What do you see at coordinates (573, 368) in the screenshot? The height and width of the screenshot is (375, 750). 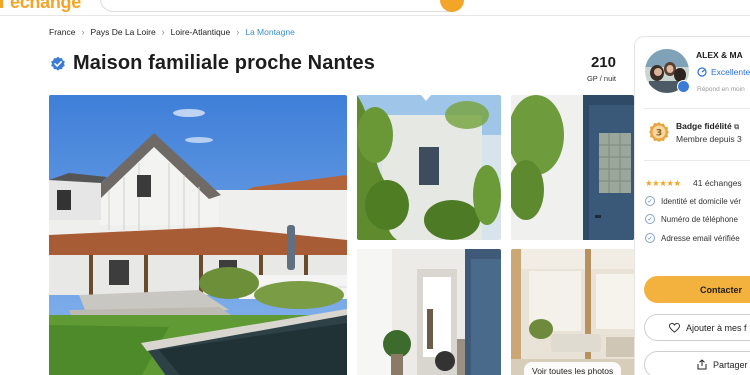 I see `see-all-photos-button: Voir toutes les photos` at bounding box center [573, 368].